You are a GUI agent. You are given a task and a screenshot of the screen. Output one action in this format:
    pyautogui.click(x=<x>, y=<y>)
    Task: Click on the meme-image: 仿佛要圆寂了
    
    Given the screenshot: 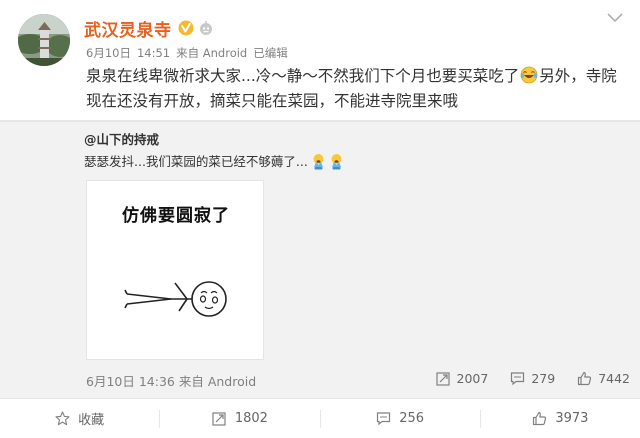 What is the action you would take?
    pyautogui.click(x=175, y=270)
    